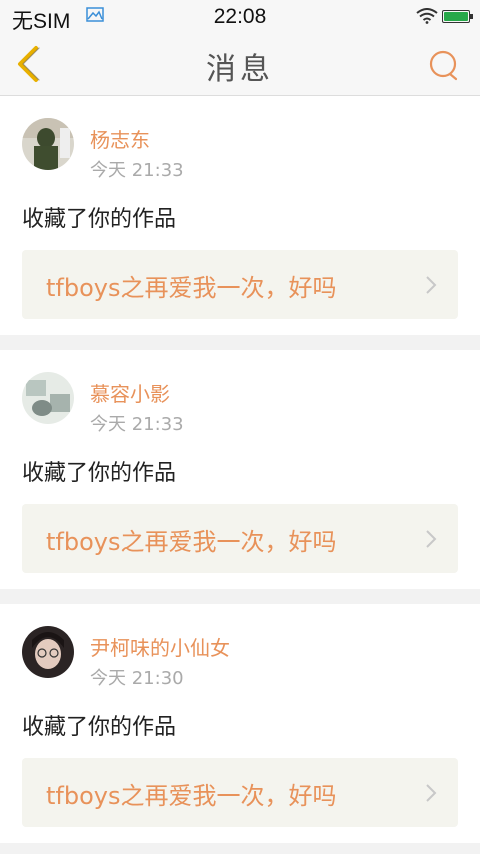  Describe the element at coordinates (130, 392) in the screenshot. I see `username: 慕容小影` at that location.